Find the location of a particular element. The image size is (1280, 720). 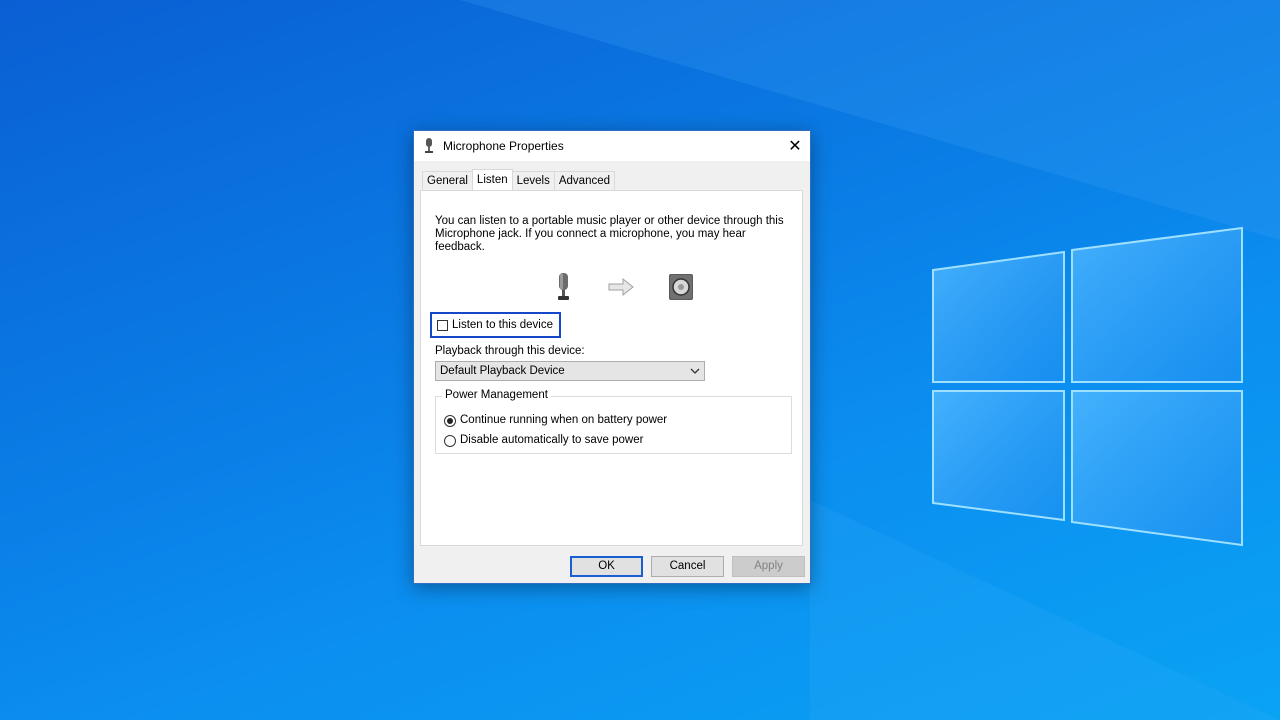

tab-strip: General Listen Levels Advanced is located at coordinates (519, 179).